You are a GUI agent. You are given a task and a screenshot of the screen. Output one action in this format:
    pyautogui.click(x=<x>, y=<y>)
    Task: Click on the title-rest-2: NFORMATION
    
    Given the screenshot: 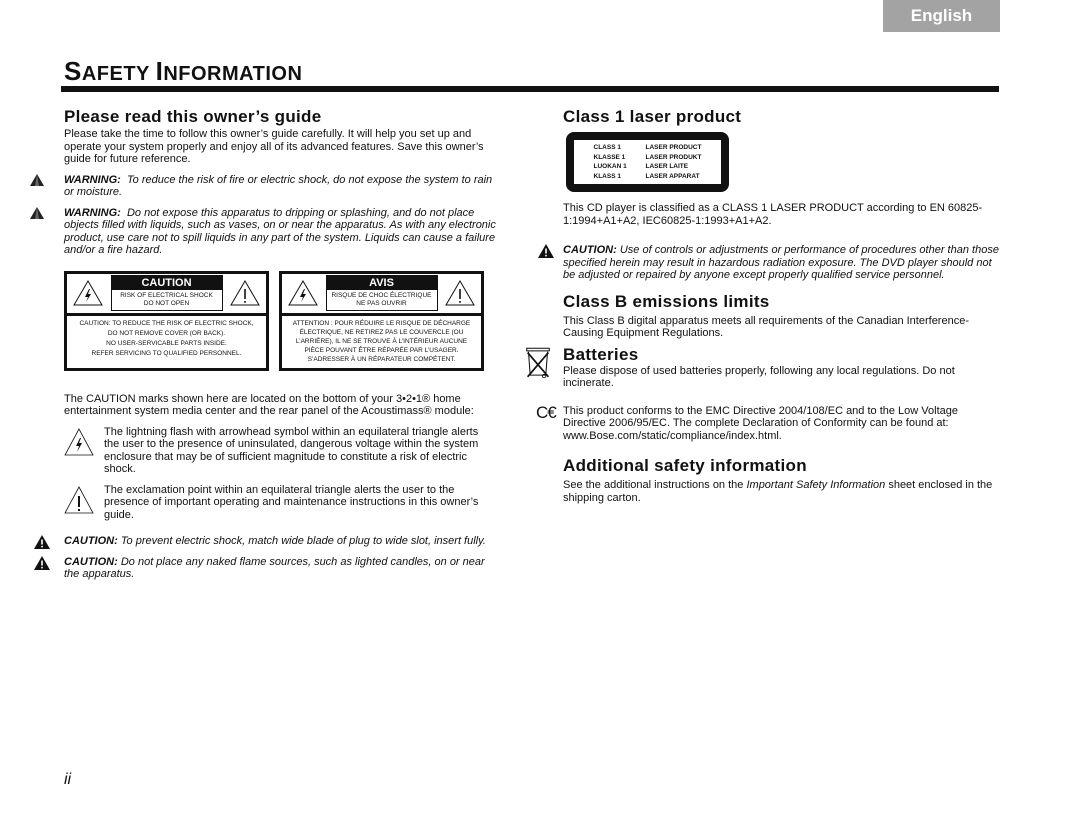 What is the action you would take?
    pyautogui.click(x=233, y=74)
    